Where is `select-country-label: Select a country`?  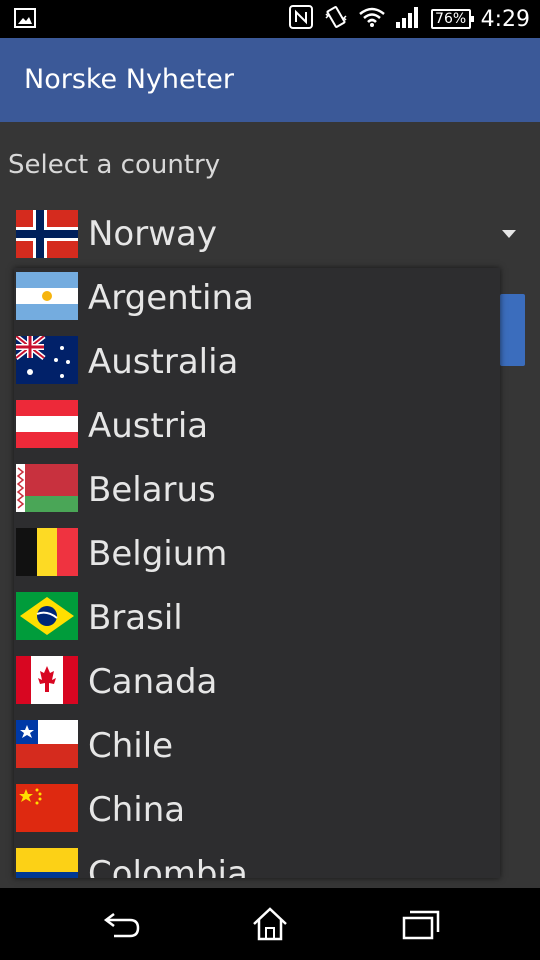 select-country-label: Select a country is located at coordinates (114, 165).